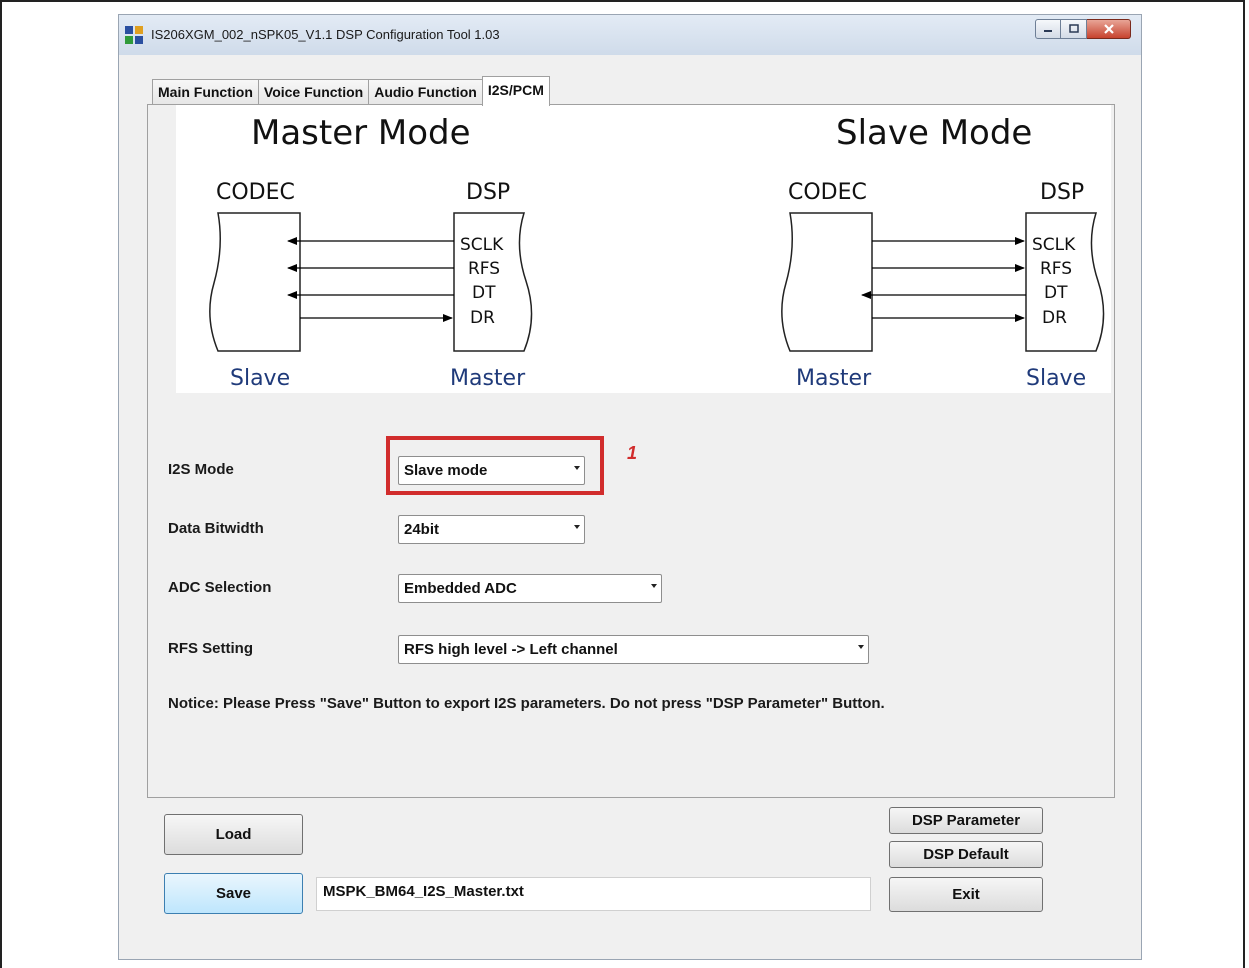 The image size is (1249, 968). Describe the element at coordinates (966, 820) in the screenshot. I see `dsp-parameter-button: DSP Parameter` at that location.